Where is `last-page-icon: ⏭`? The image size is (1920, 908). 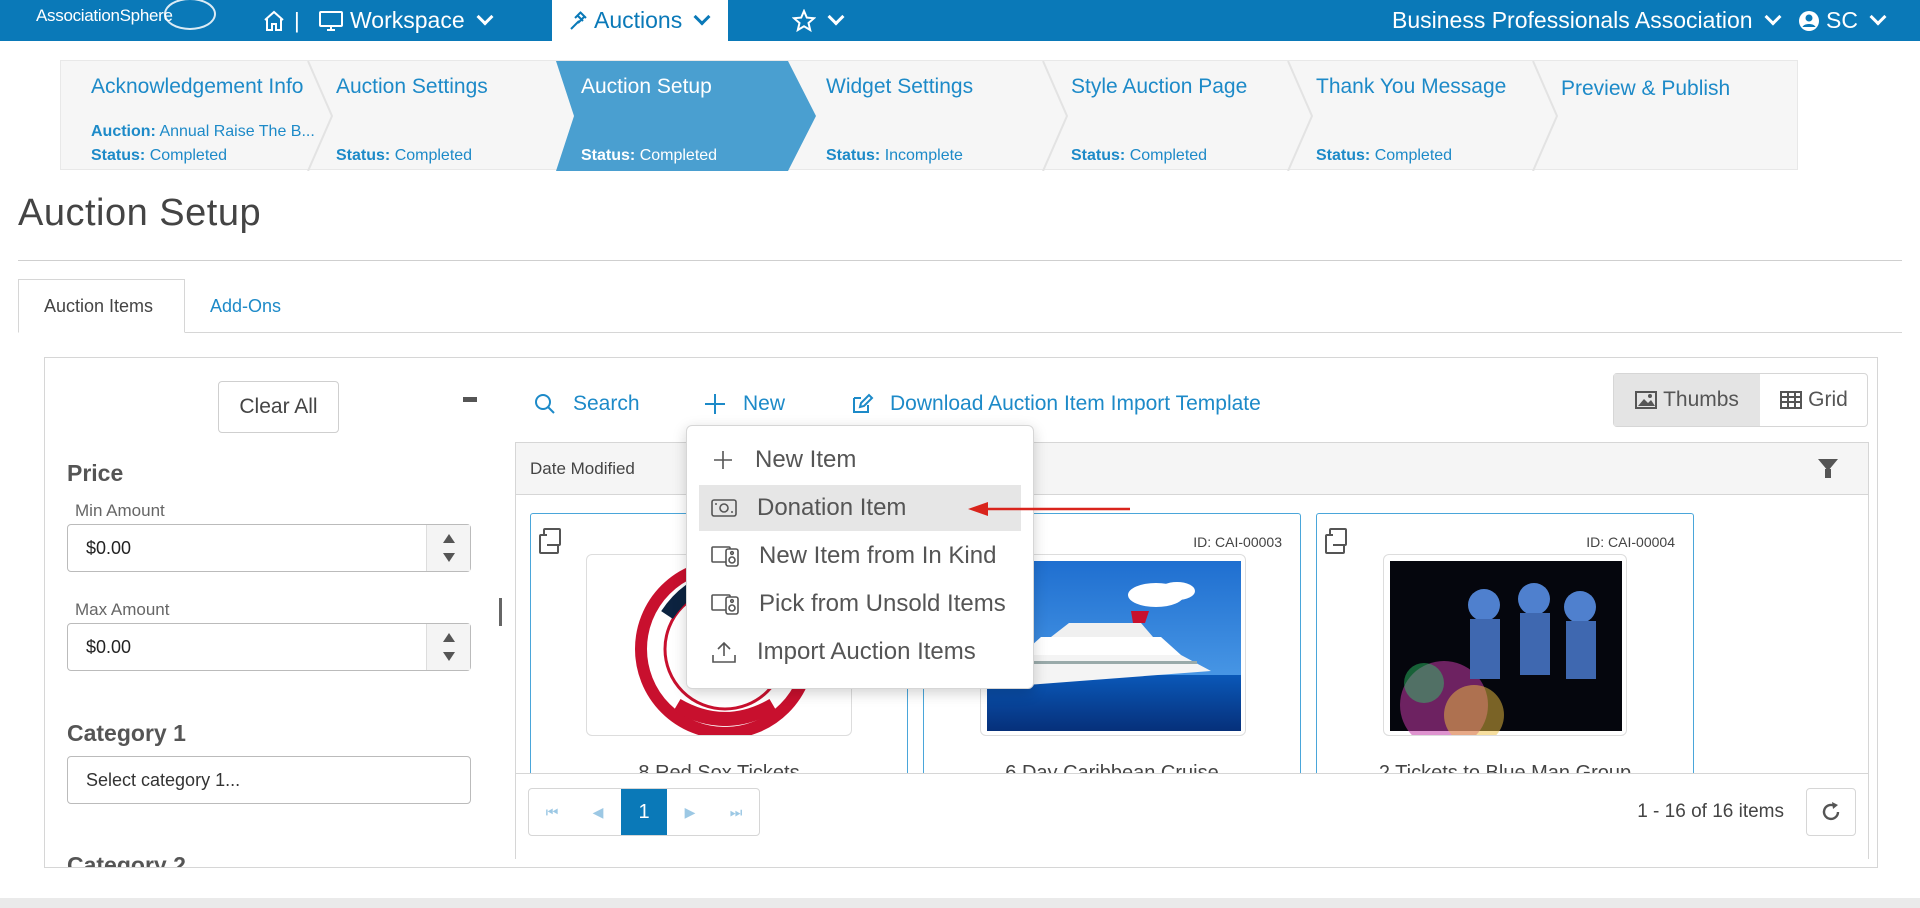
last-page-icon: ⏭ is located at coordinates (736, 812).